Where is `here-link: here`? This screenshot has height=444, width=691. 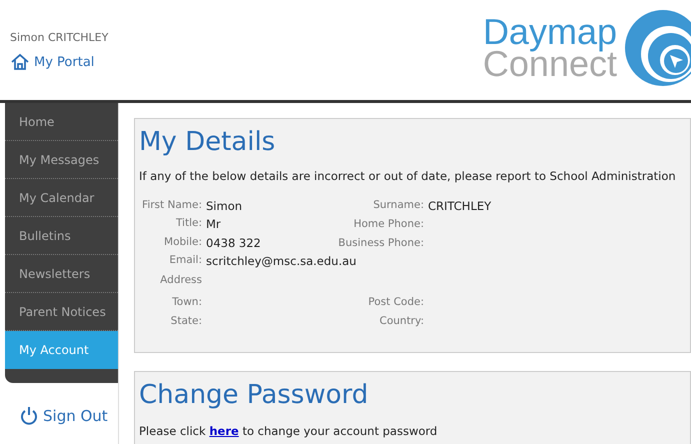
here-link: here is located at coordinates (224, 431).